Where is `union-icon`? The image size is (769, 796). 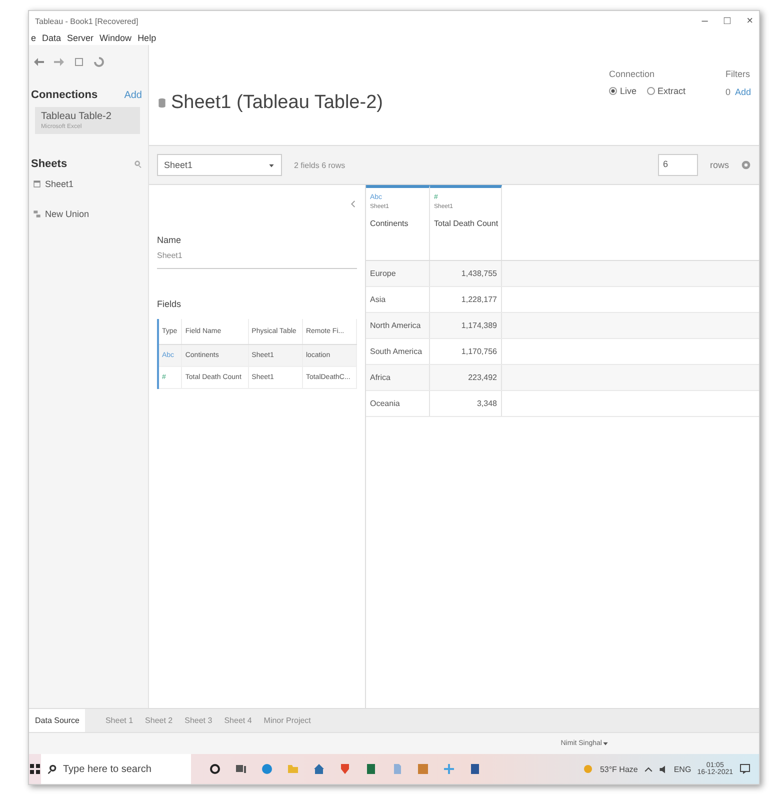 union-icon is located at coordinates (37, 214).